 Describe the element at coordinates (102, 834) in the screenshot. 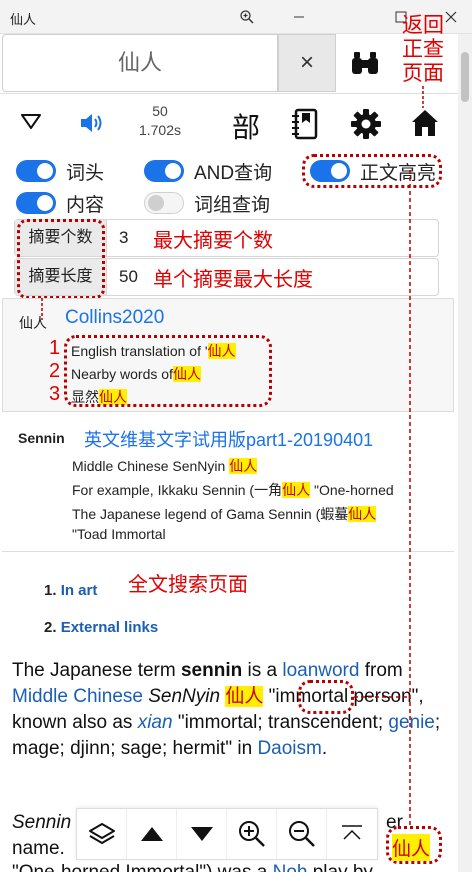

I see `layers-icon` at that location.